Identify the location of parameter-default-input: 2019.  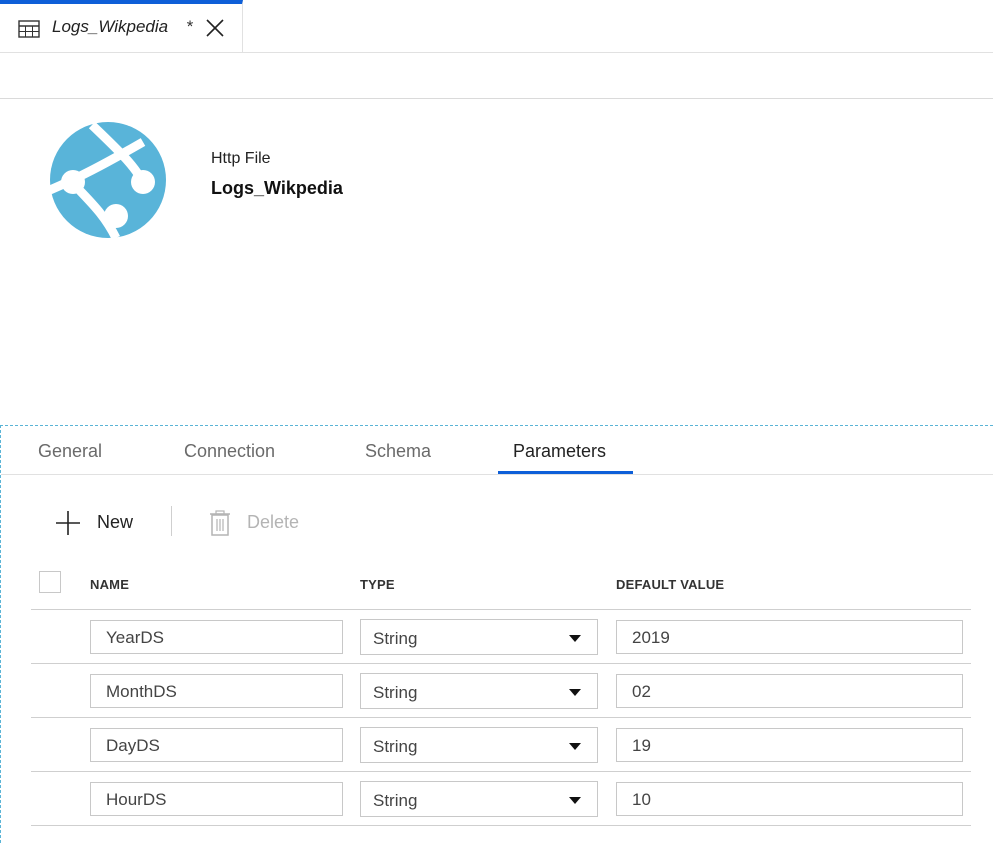
(789, 637).